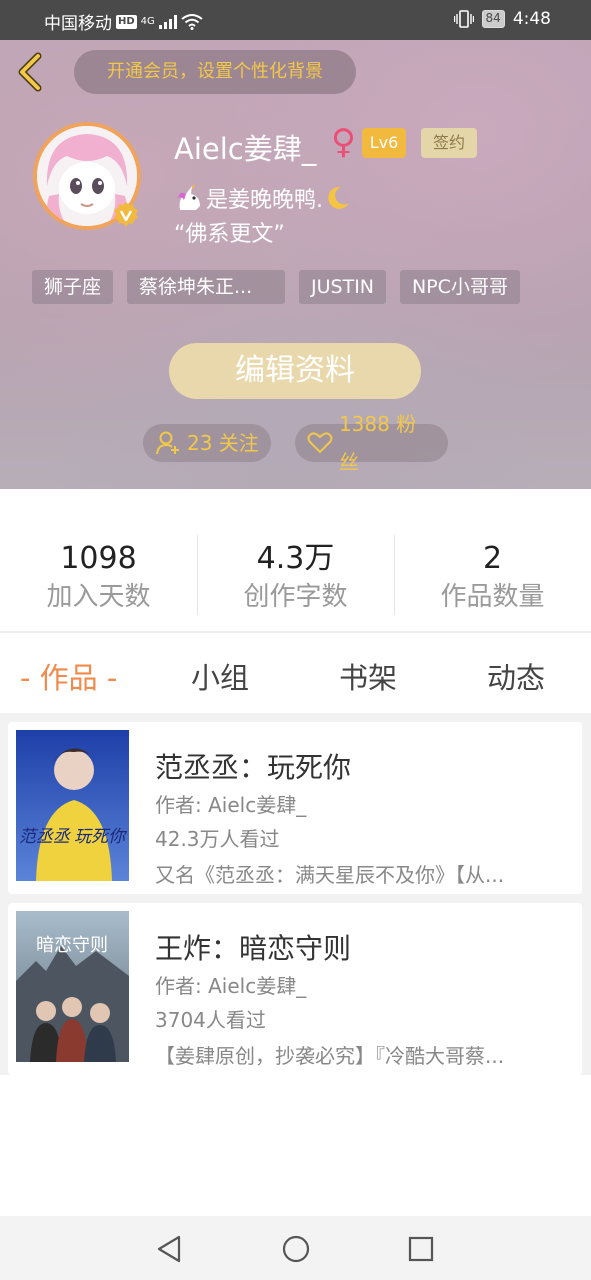  I want to click on signed-badge: 签约, so click(449, 143).